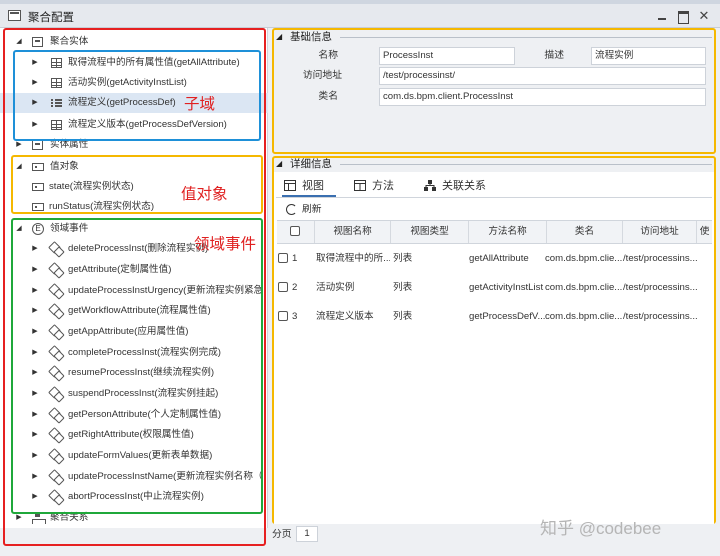 This screenshot has height=556, width=720. I want to click on grid-column-header: 访问地址, so click(660, 232).